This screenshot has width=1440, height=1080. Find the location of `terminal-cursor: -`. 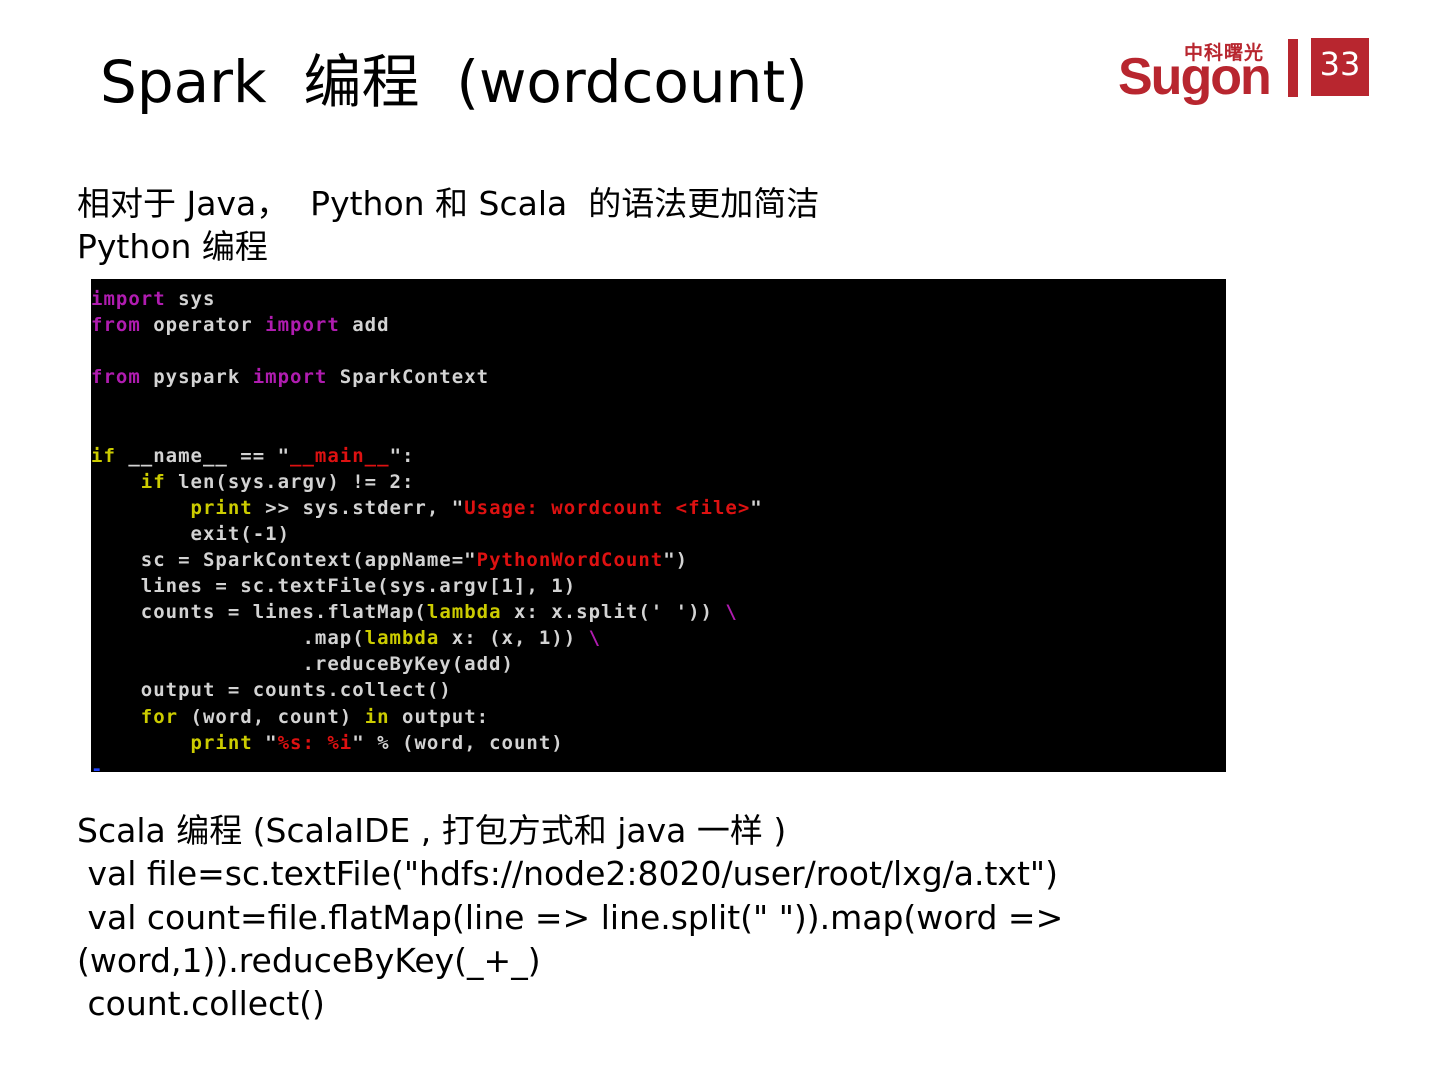

terminal-cursor: - is located at coordinates (97, 764).